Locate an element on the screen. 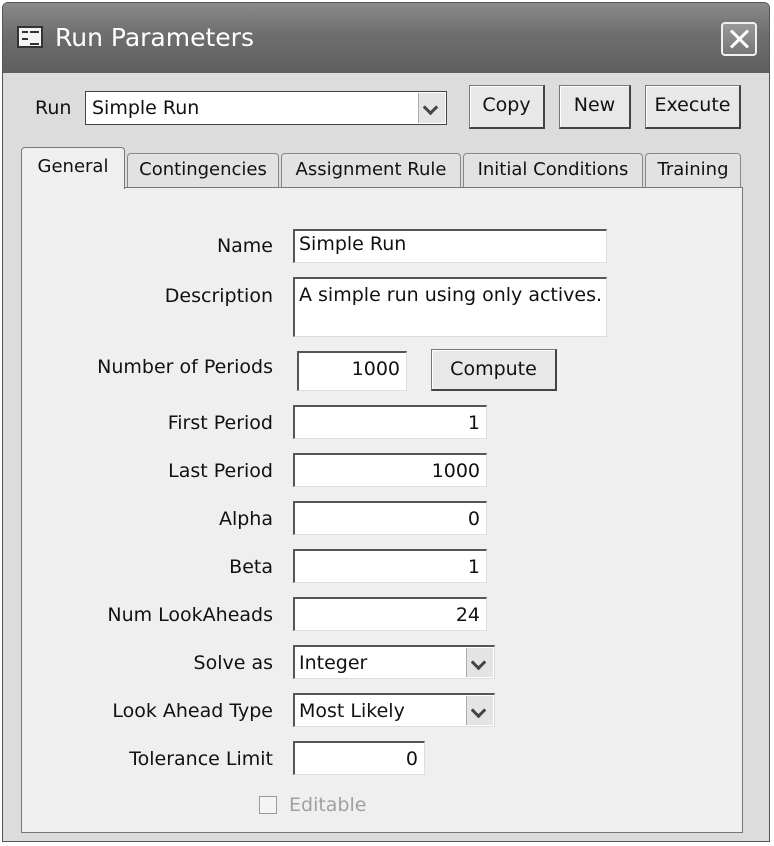  editable-checkbox is located at coordinates (268, 805).